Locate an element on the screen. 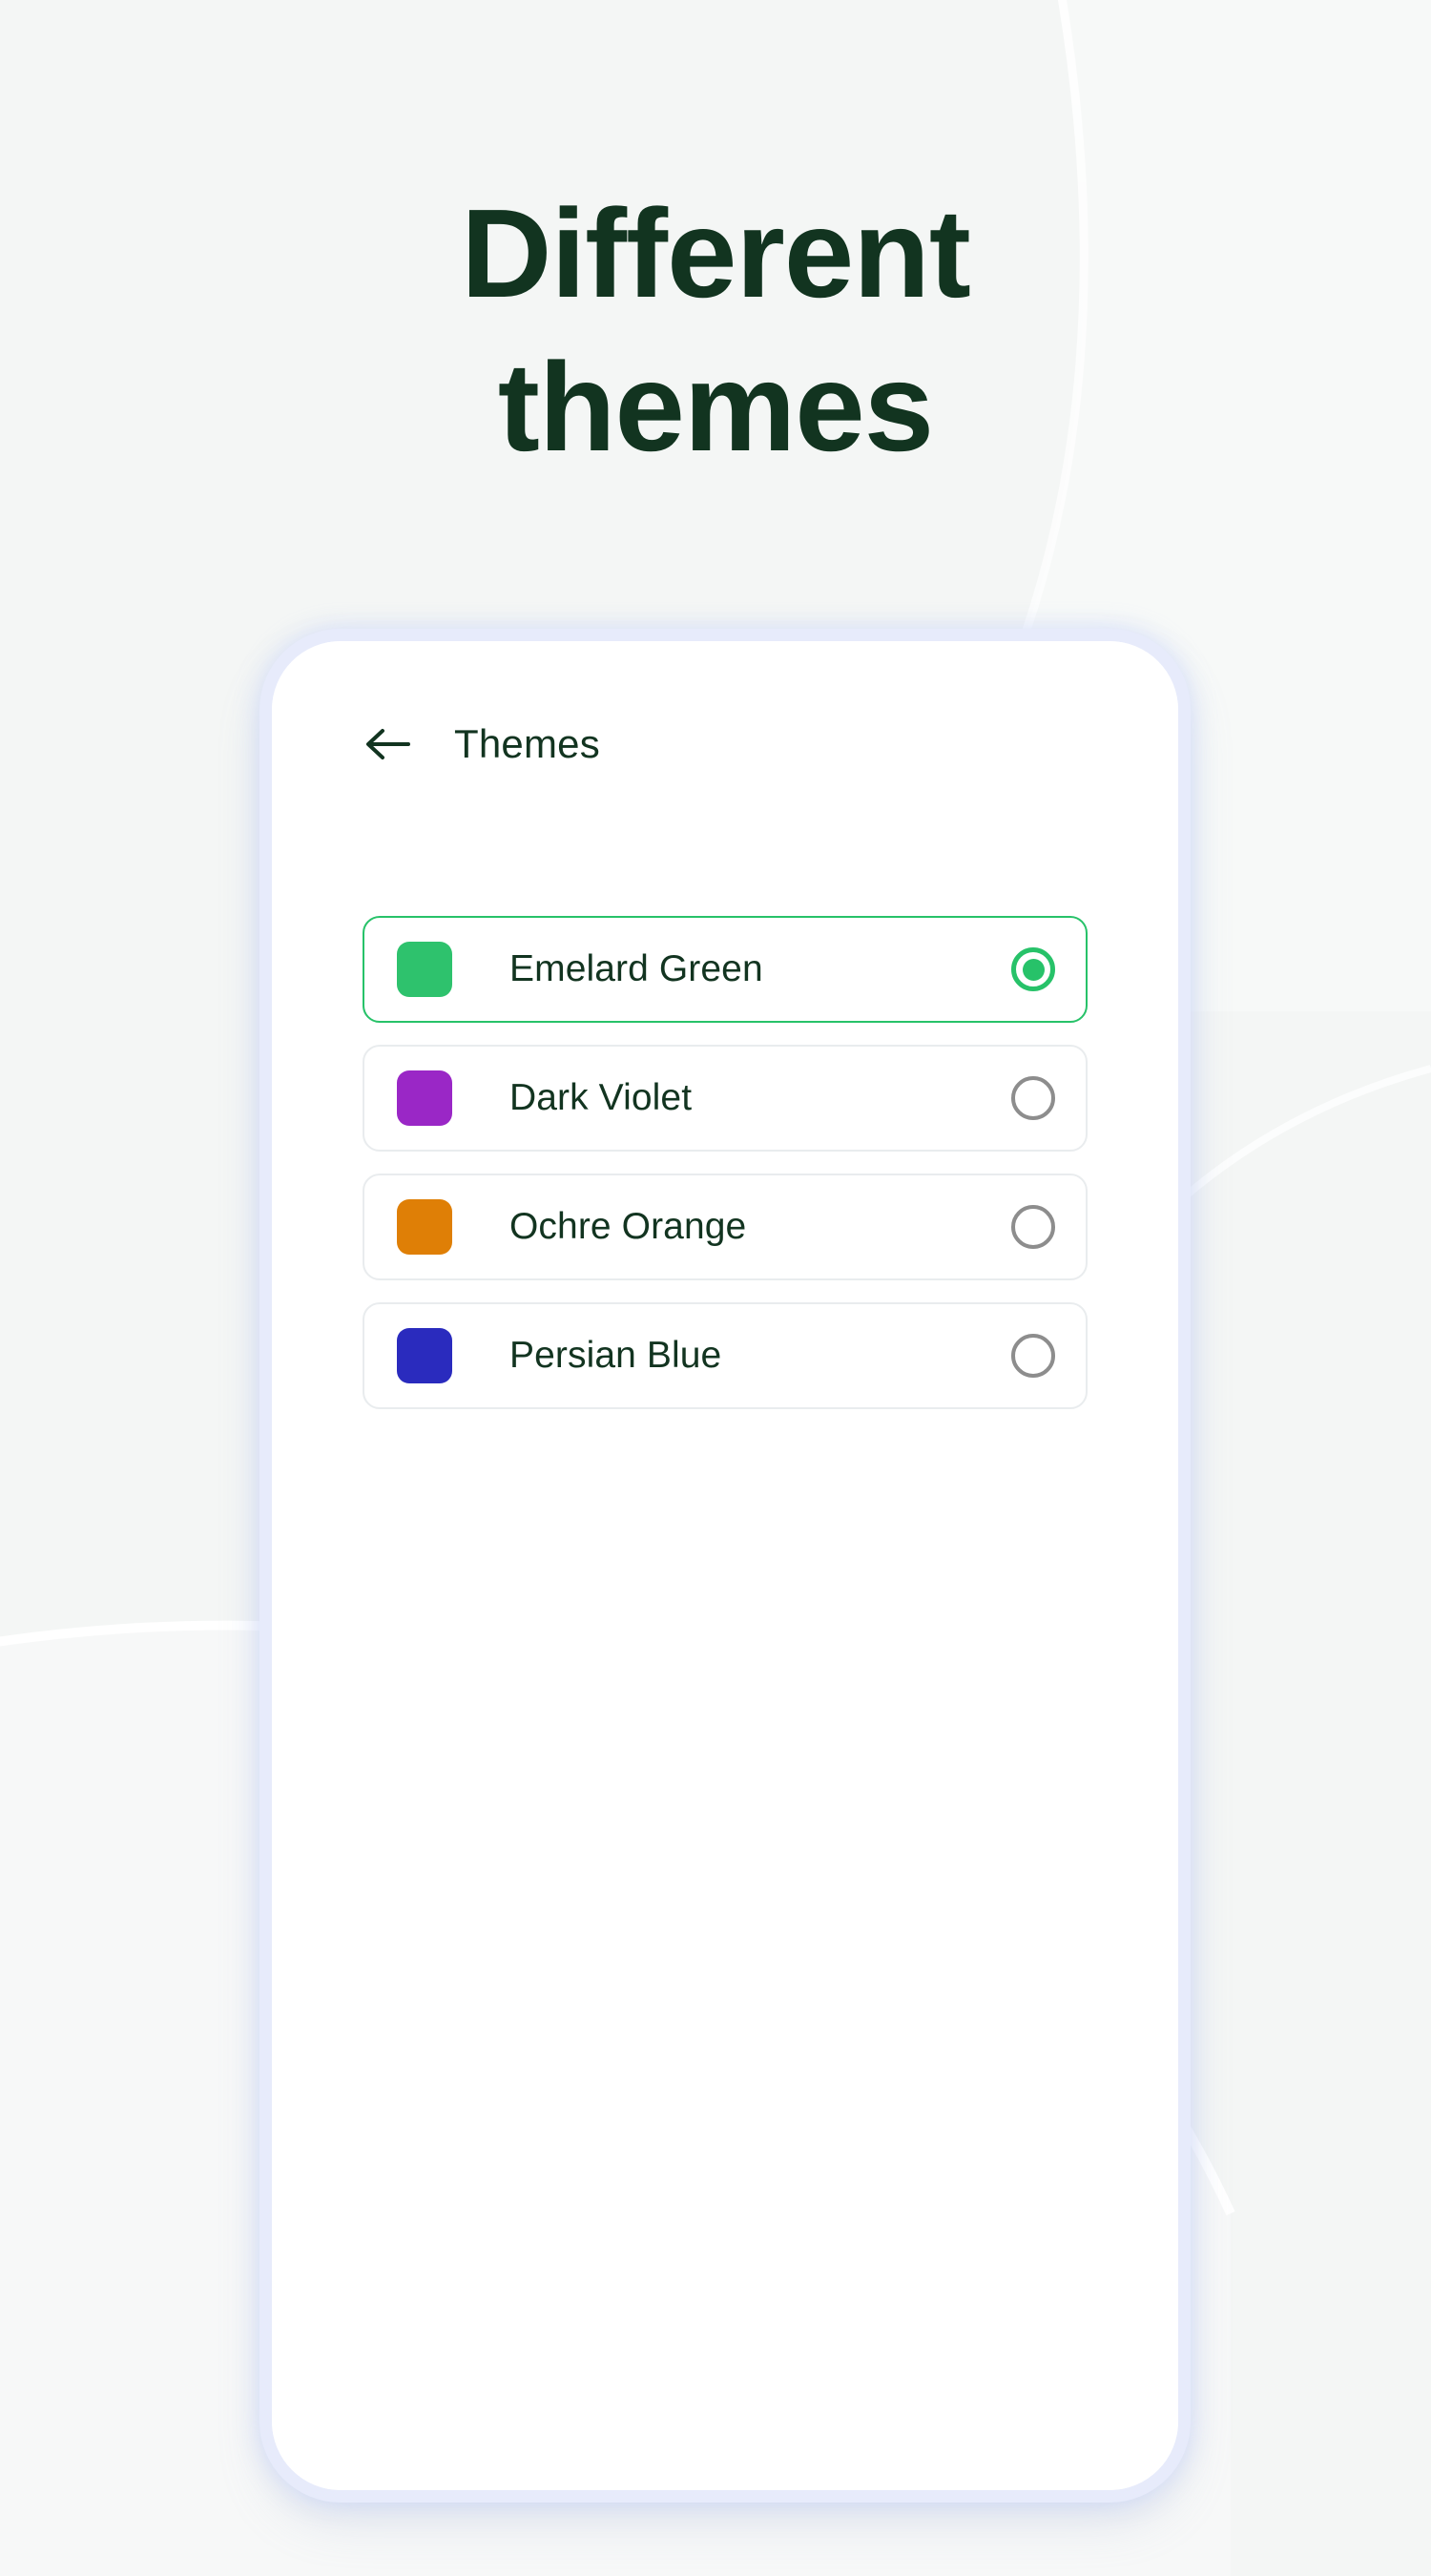 Image resolution: width=1431 pixels, height=2576 pixels. theme-option-ochre-orange: Ochre Orange is located at coordinates (725, 1227).